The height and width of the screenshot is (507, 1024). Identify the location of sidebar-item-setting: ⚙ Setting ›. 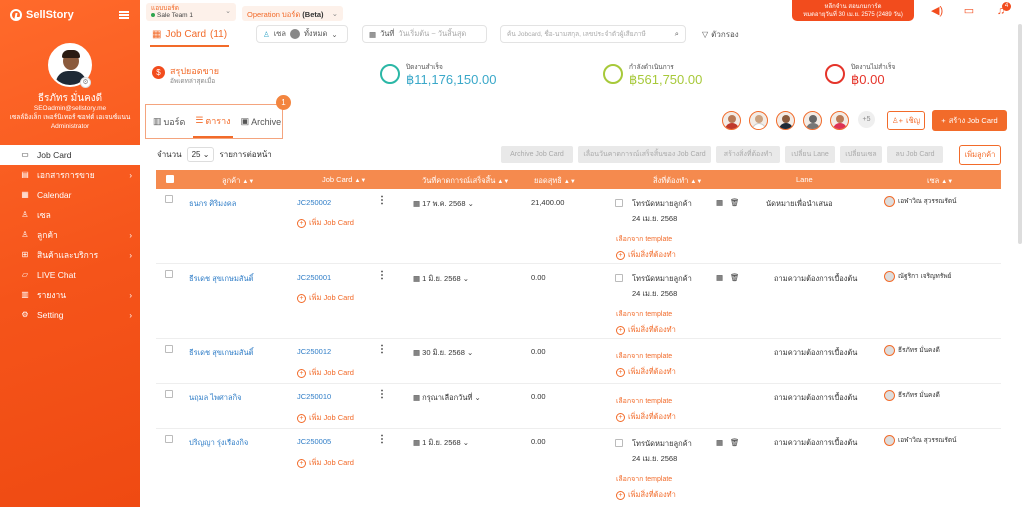
(70, 315).